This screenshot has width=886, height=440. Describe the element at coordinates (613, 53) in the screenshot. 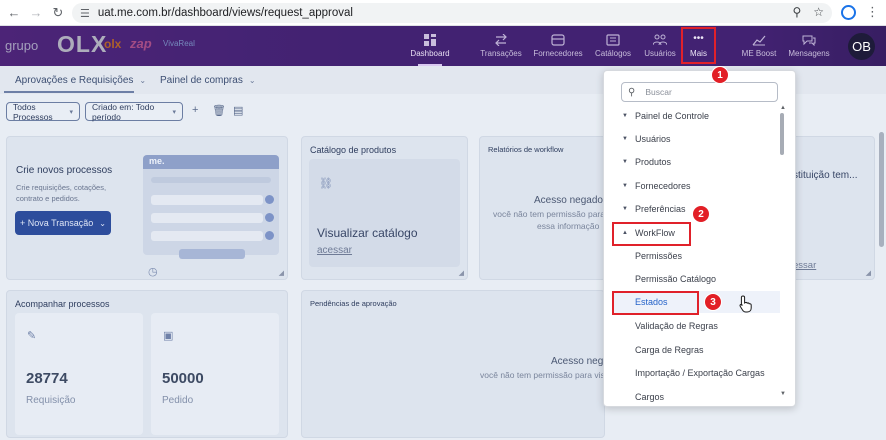

I see `nav-catalogos-label: Catálogos` at that location.